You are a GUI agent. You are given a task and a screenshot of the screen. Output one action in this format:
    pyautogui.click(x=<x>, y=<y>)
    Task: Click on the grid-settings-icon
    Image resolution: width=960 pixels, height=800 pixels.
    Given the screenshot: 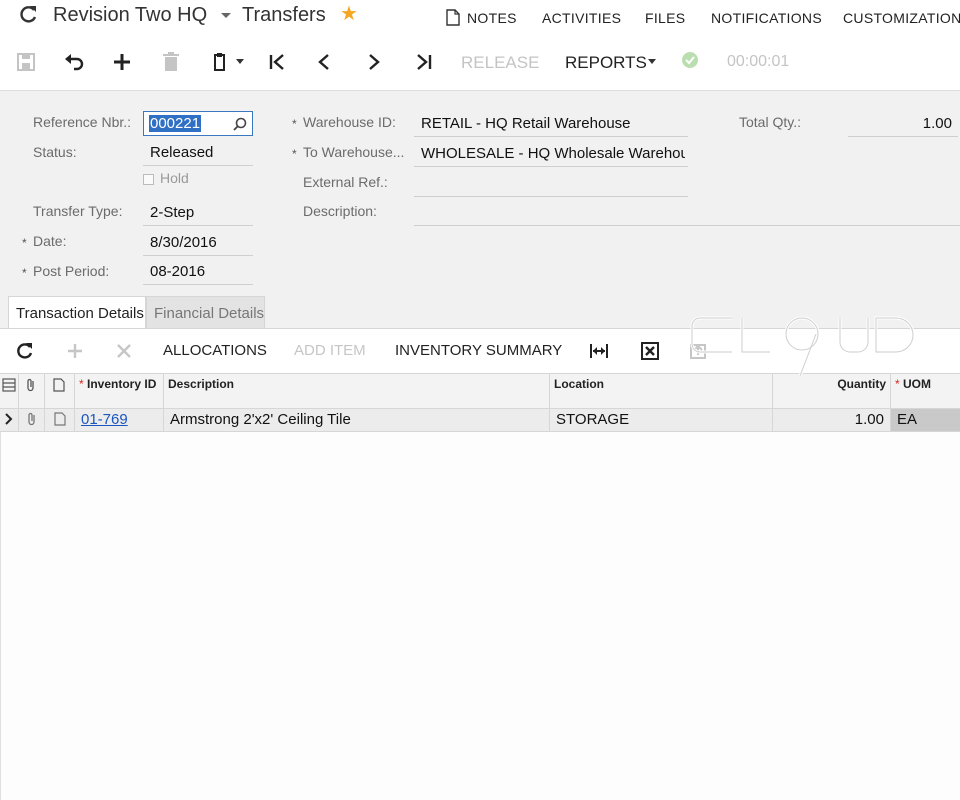 What is the action you would take?
    pyautogui.click(x=9, y=385)
    